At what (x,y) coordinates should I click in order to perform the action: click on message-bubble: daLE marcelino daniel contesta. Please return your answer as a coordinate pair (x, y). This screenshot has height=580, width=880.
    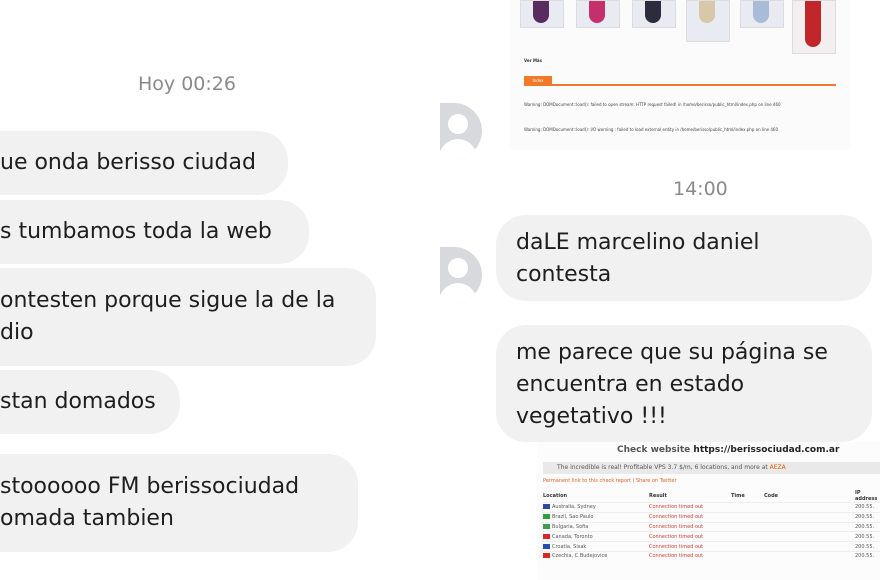
    Looking at the image, I should click on (684, 258).